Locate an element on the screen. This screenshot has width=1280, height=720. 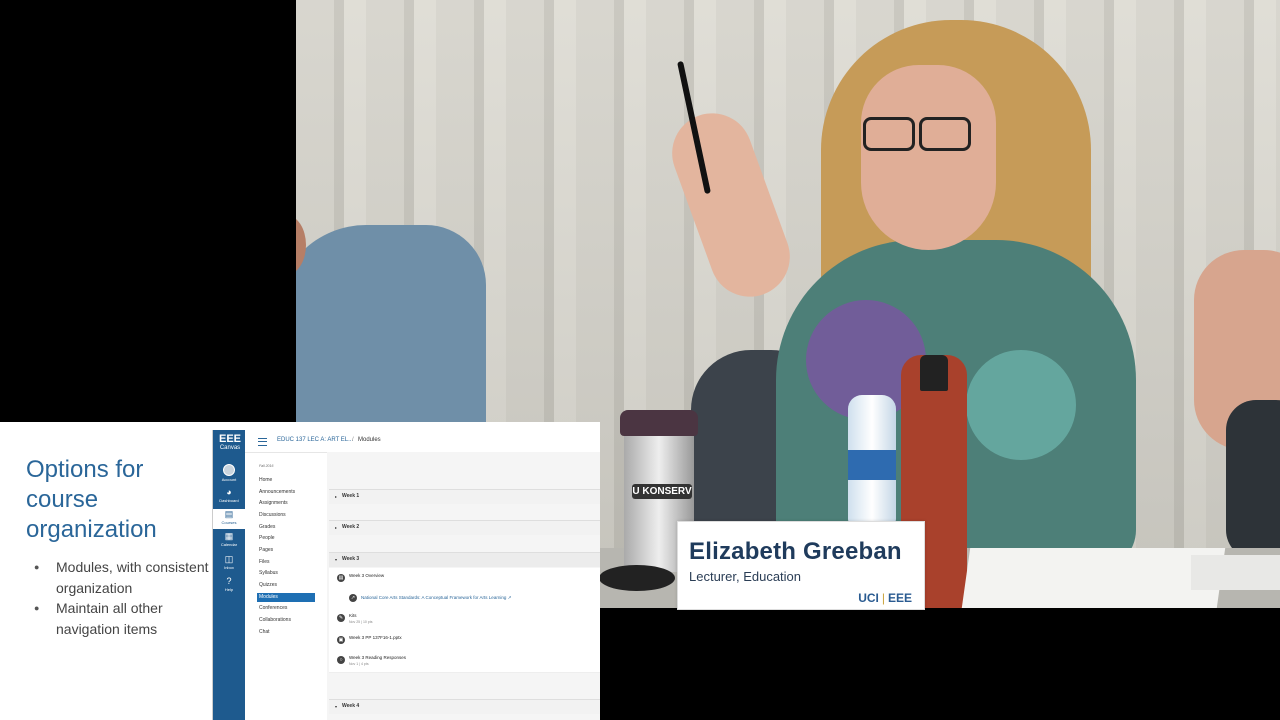
course-nav-modules: Modules is located at coordinates (286, 597).